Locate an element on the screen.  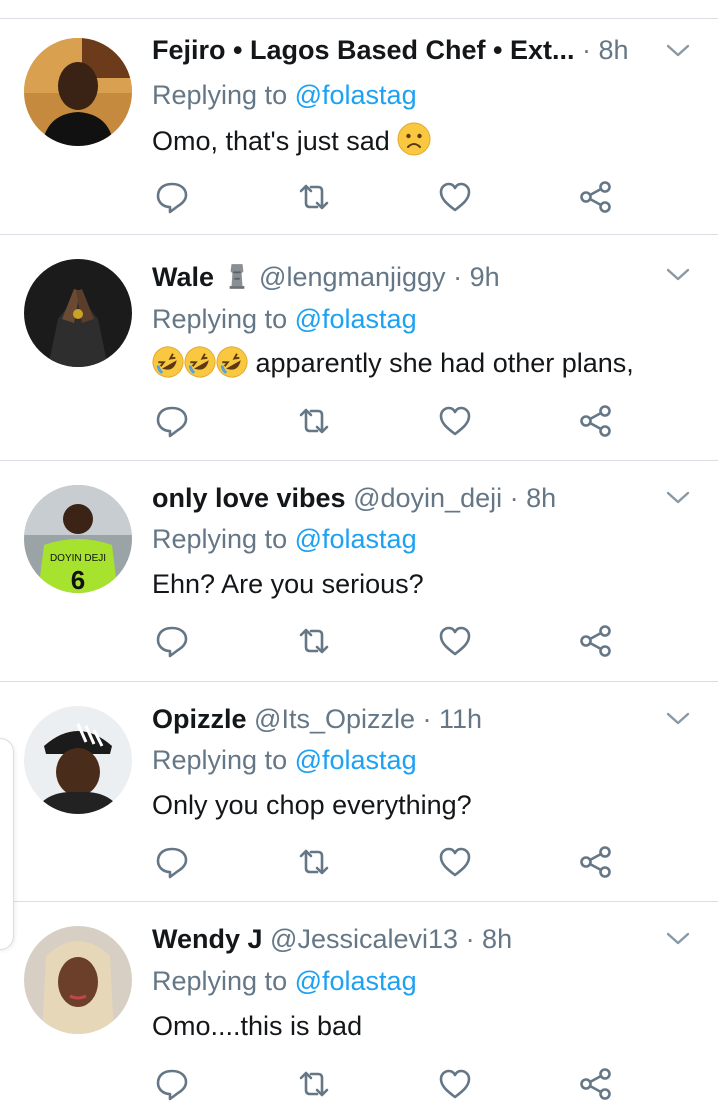
author-handle: @Its_Opizzle is located at coordinates (334, 719).